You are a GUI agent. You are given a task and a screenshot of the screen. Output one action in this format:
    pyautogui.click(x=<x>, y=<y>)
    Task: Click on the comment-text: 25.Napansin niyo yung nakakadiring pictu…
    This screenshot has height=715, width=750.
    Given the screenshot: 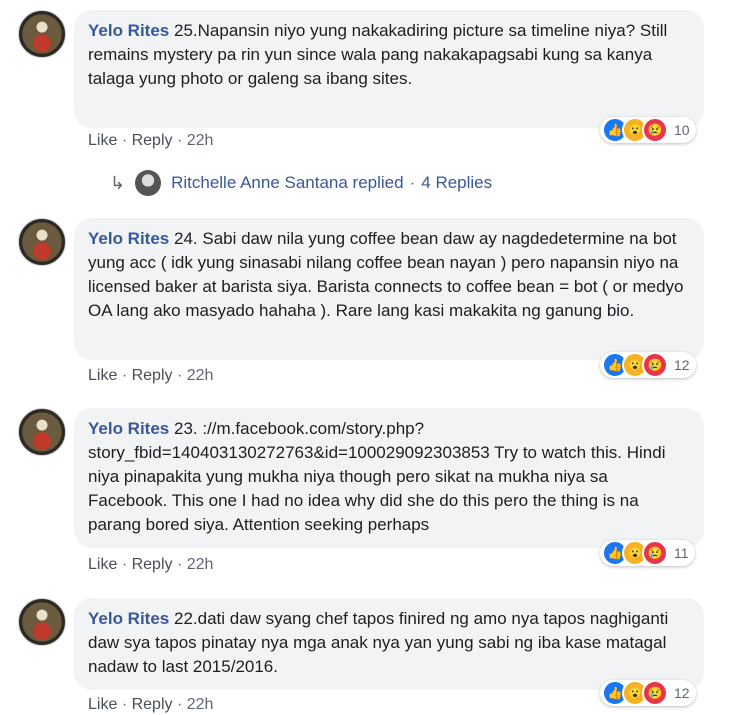 What is the action you would take?
    pyautogui.click(x=378, y=54)
    